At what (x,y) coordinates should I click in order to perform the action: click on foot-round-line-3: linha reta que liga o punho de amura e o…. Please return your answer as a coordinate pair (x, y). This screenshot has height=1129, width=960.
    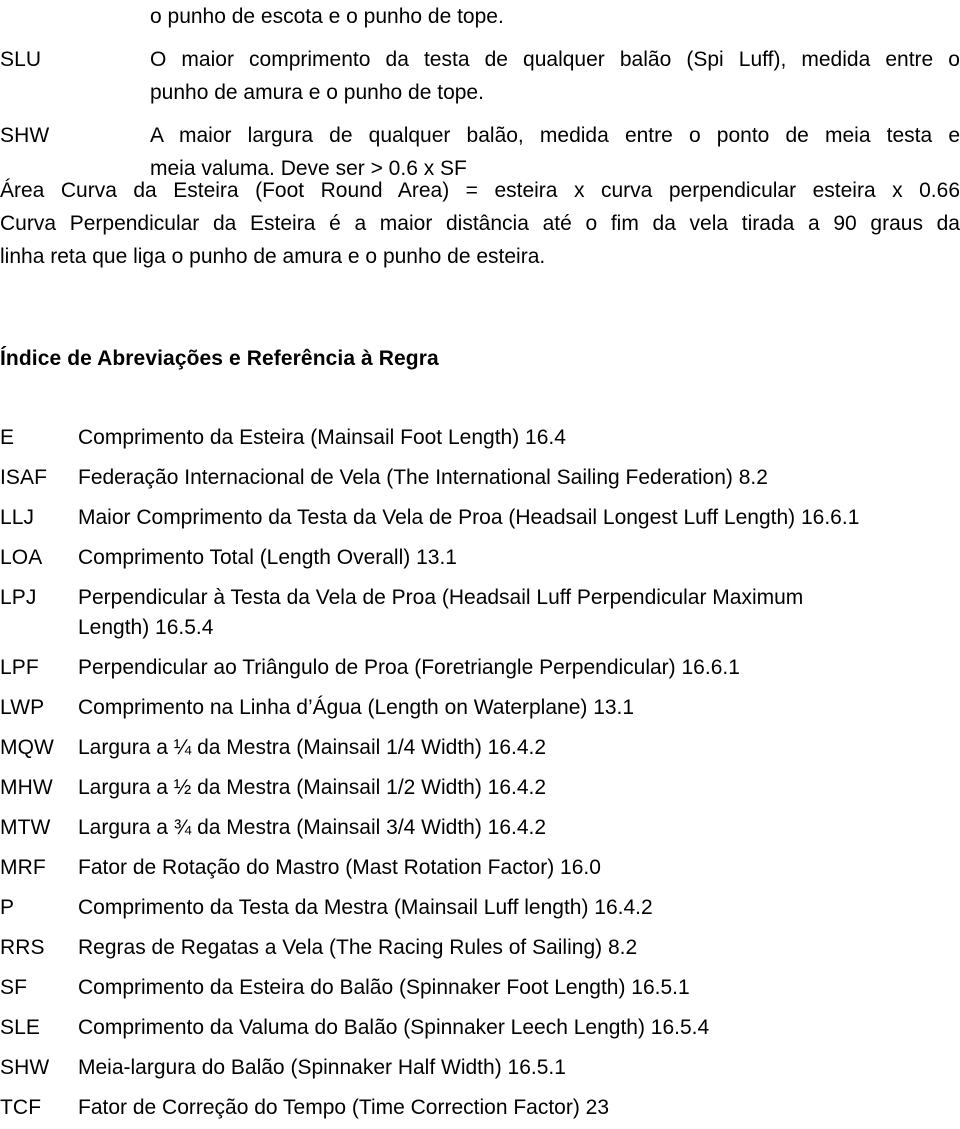
    Looking at the image, I should click on (273, 256).